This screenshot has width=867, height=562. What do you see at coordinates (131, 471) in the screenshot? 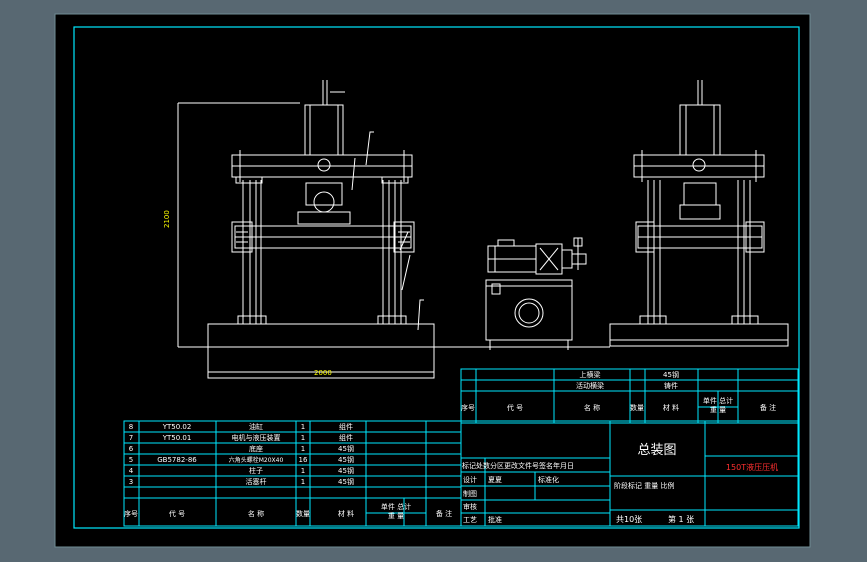
I see `part-no-4: 4` at bounding box center [131, 471].